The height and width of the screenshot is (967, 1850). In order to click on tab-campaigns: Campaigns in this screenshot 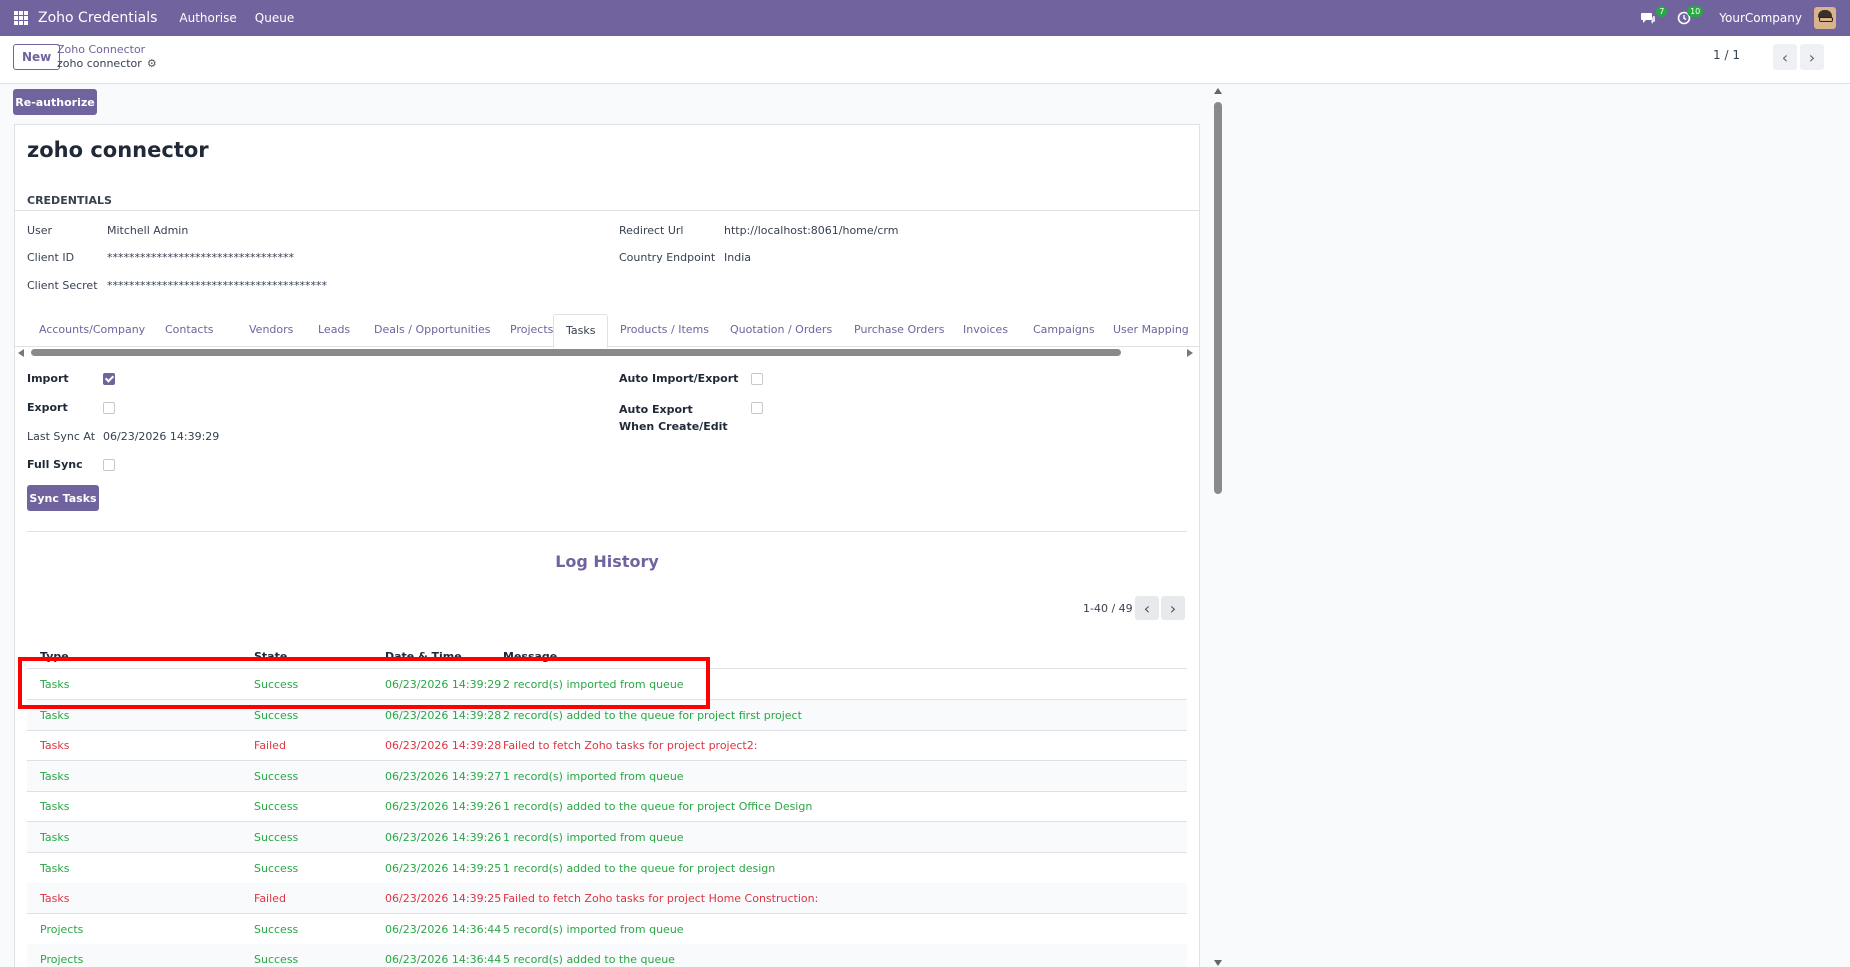, I will do `click(1064, 330)`.